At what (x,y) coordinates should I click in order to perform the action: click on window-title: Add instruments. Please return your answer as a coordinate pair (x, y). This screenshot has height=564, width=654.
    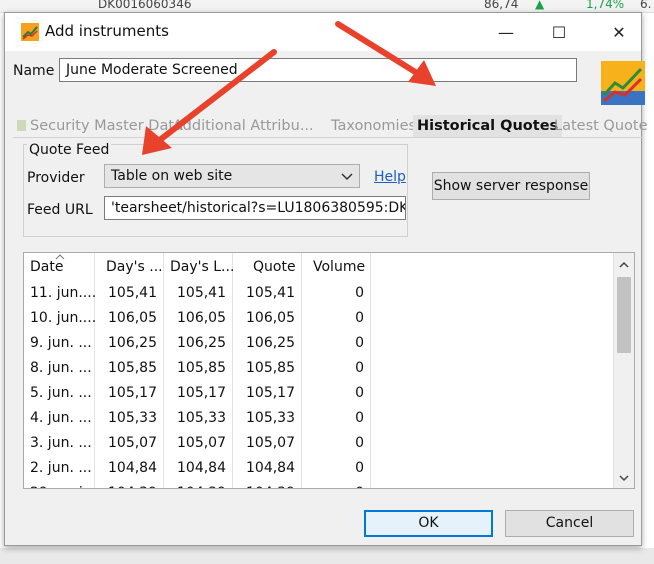
    Looking at the image, I should click on (107, 31).